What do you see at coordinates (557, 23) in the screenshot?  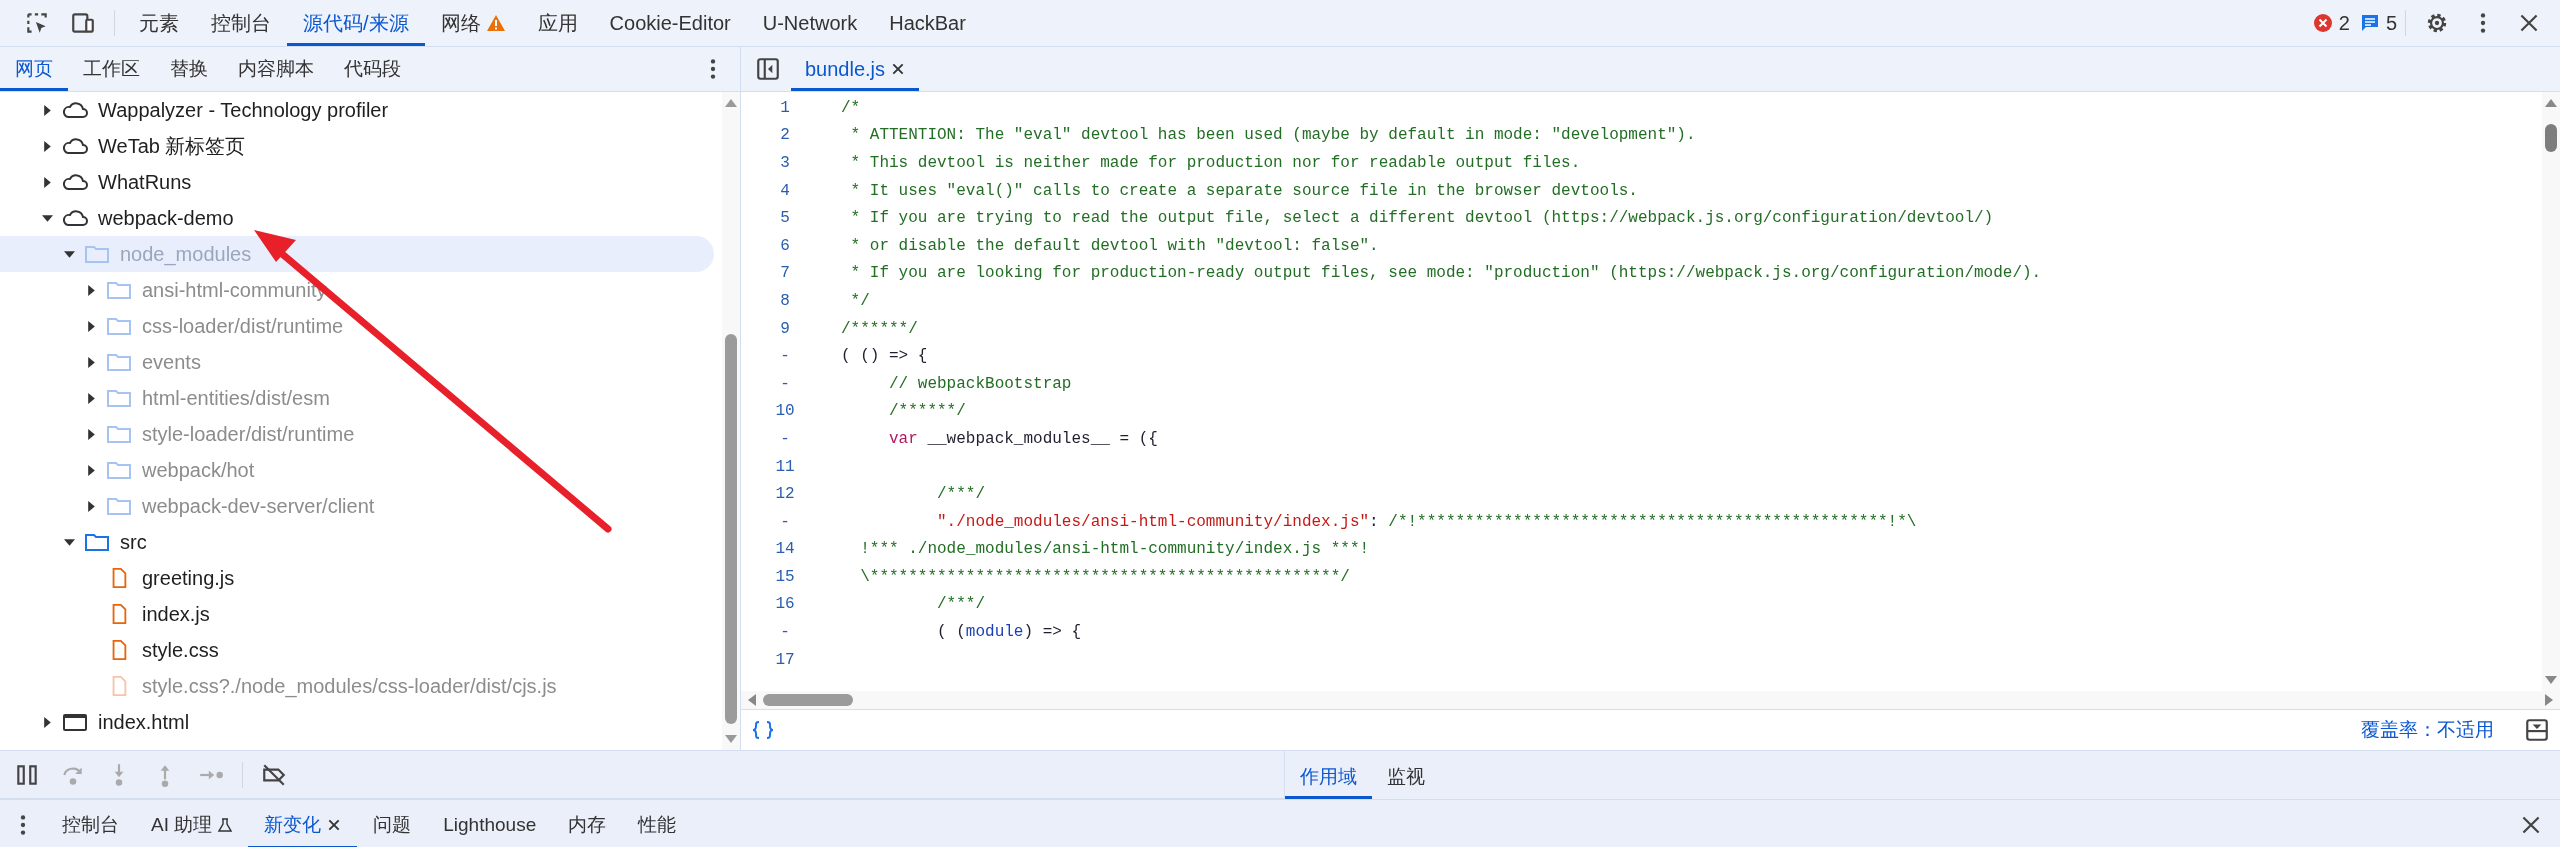 I see `panel-tab: 应用` at bounding box center [557, 23].